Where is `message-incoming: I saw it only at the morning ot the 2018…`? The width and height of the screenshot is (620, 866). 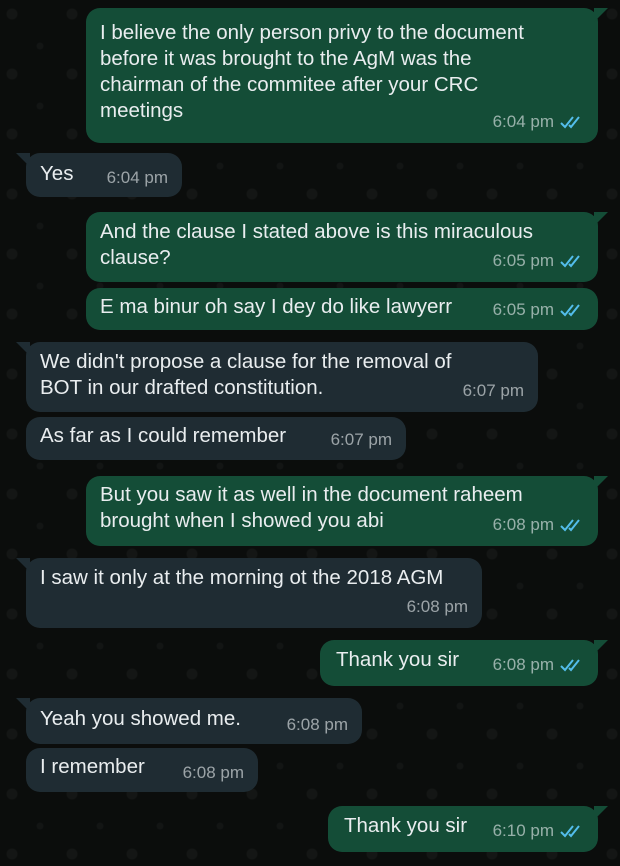
message-incoming: I saw it only at the morning ot the 2018… is located at coordinates (249, 593).